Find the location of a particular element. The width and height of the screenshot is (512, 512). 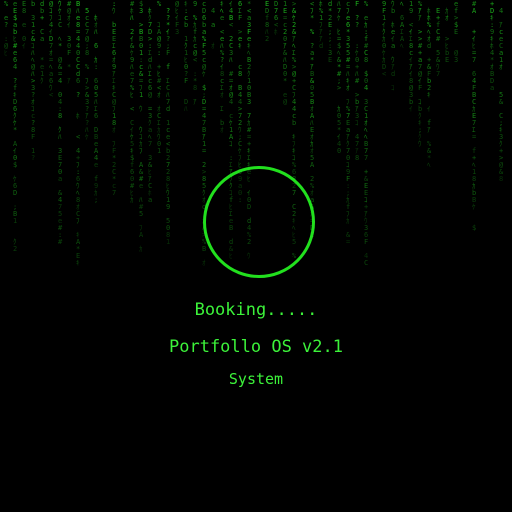

rain-glyph: ｴ is located at coordinates (222, 109).